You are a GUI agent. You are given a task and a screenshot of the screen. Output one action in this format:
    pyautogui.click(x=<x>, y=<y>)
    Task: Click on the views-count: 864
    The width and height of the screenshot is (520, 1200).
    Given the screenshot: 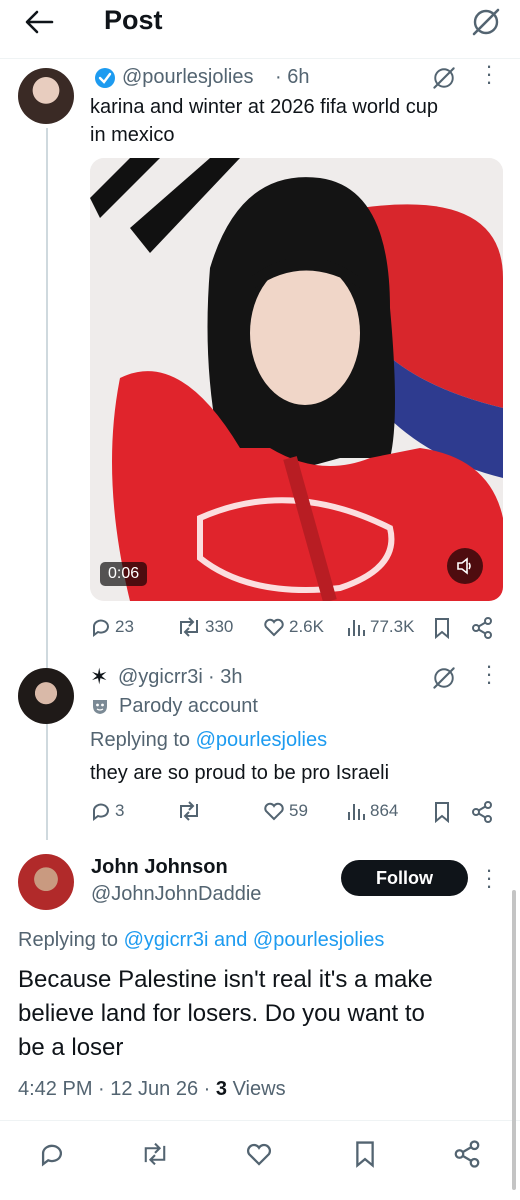 What is the action you would take?
    pyautogui.click(x=384, y=810)
    